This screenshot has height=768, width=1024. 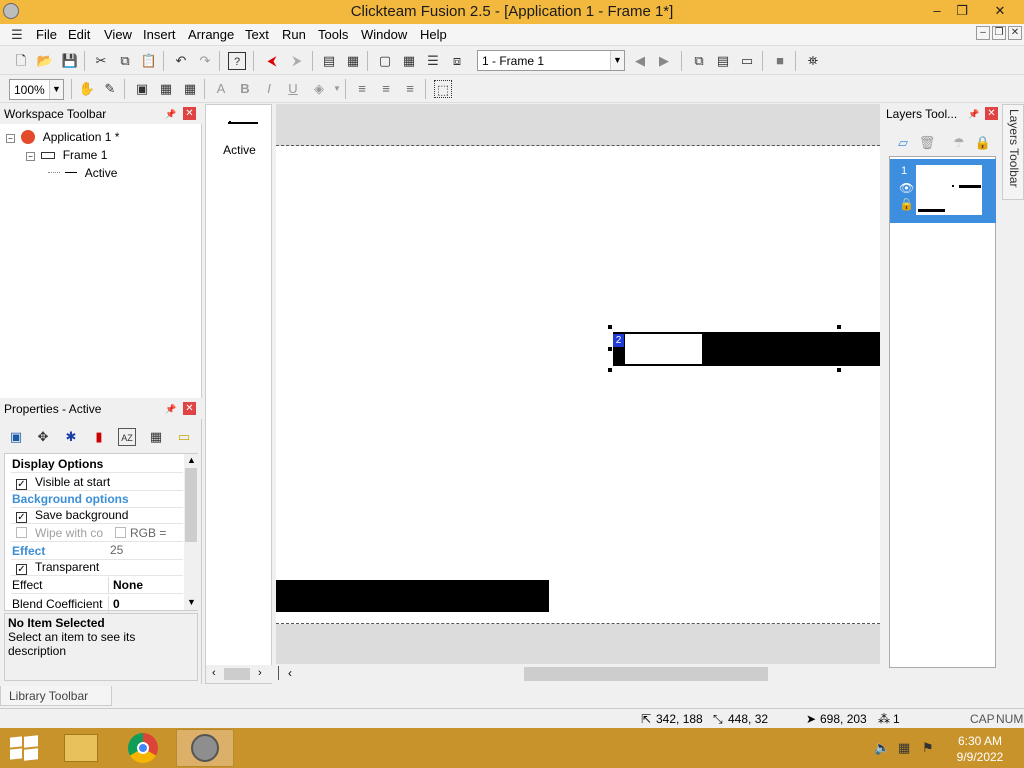 What do you see at coordinates (983, 33) in the screenshot?
I see `mdi-minimize-icon: –` at bounding box center [983, 33].